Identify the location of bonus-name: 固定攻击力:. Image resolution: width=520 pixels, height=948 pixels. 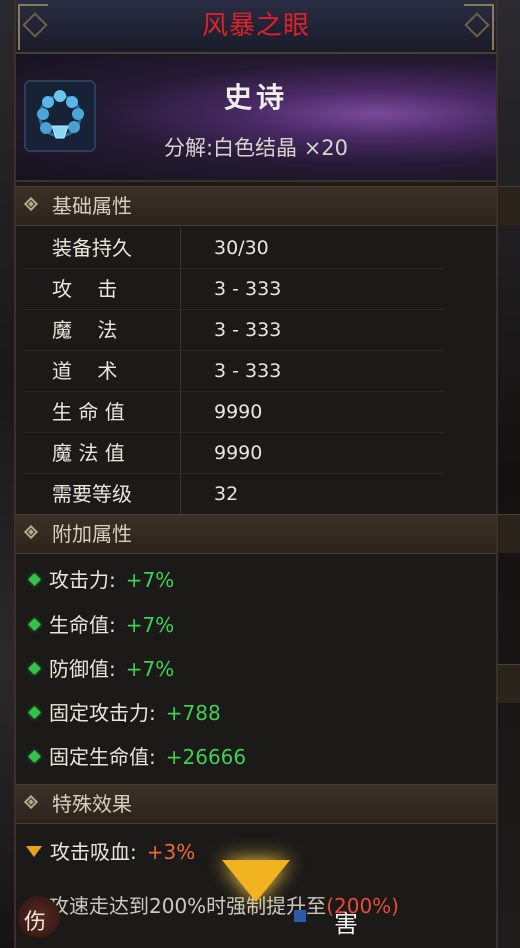
(102, 713).